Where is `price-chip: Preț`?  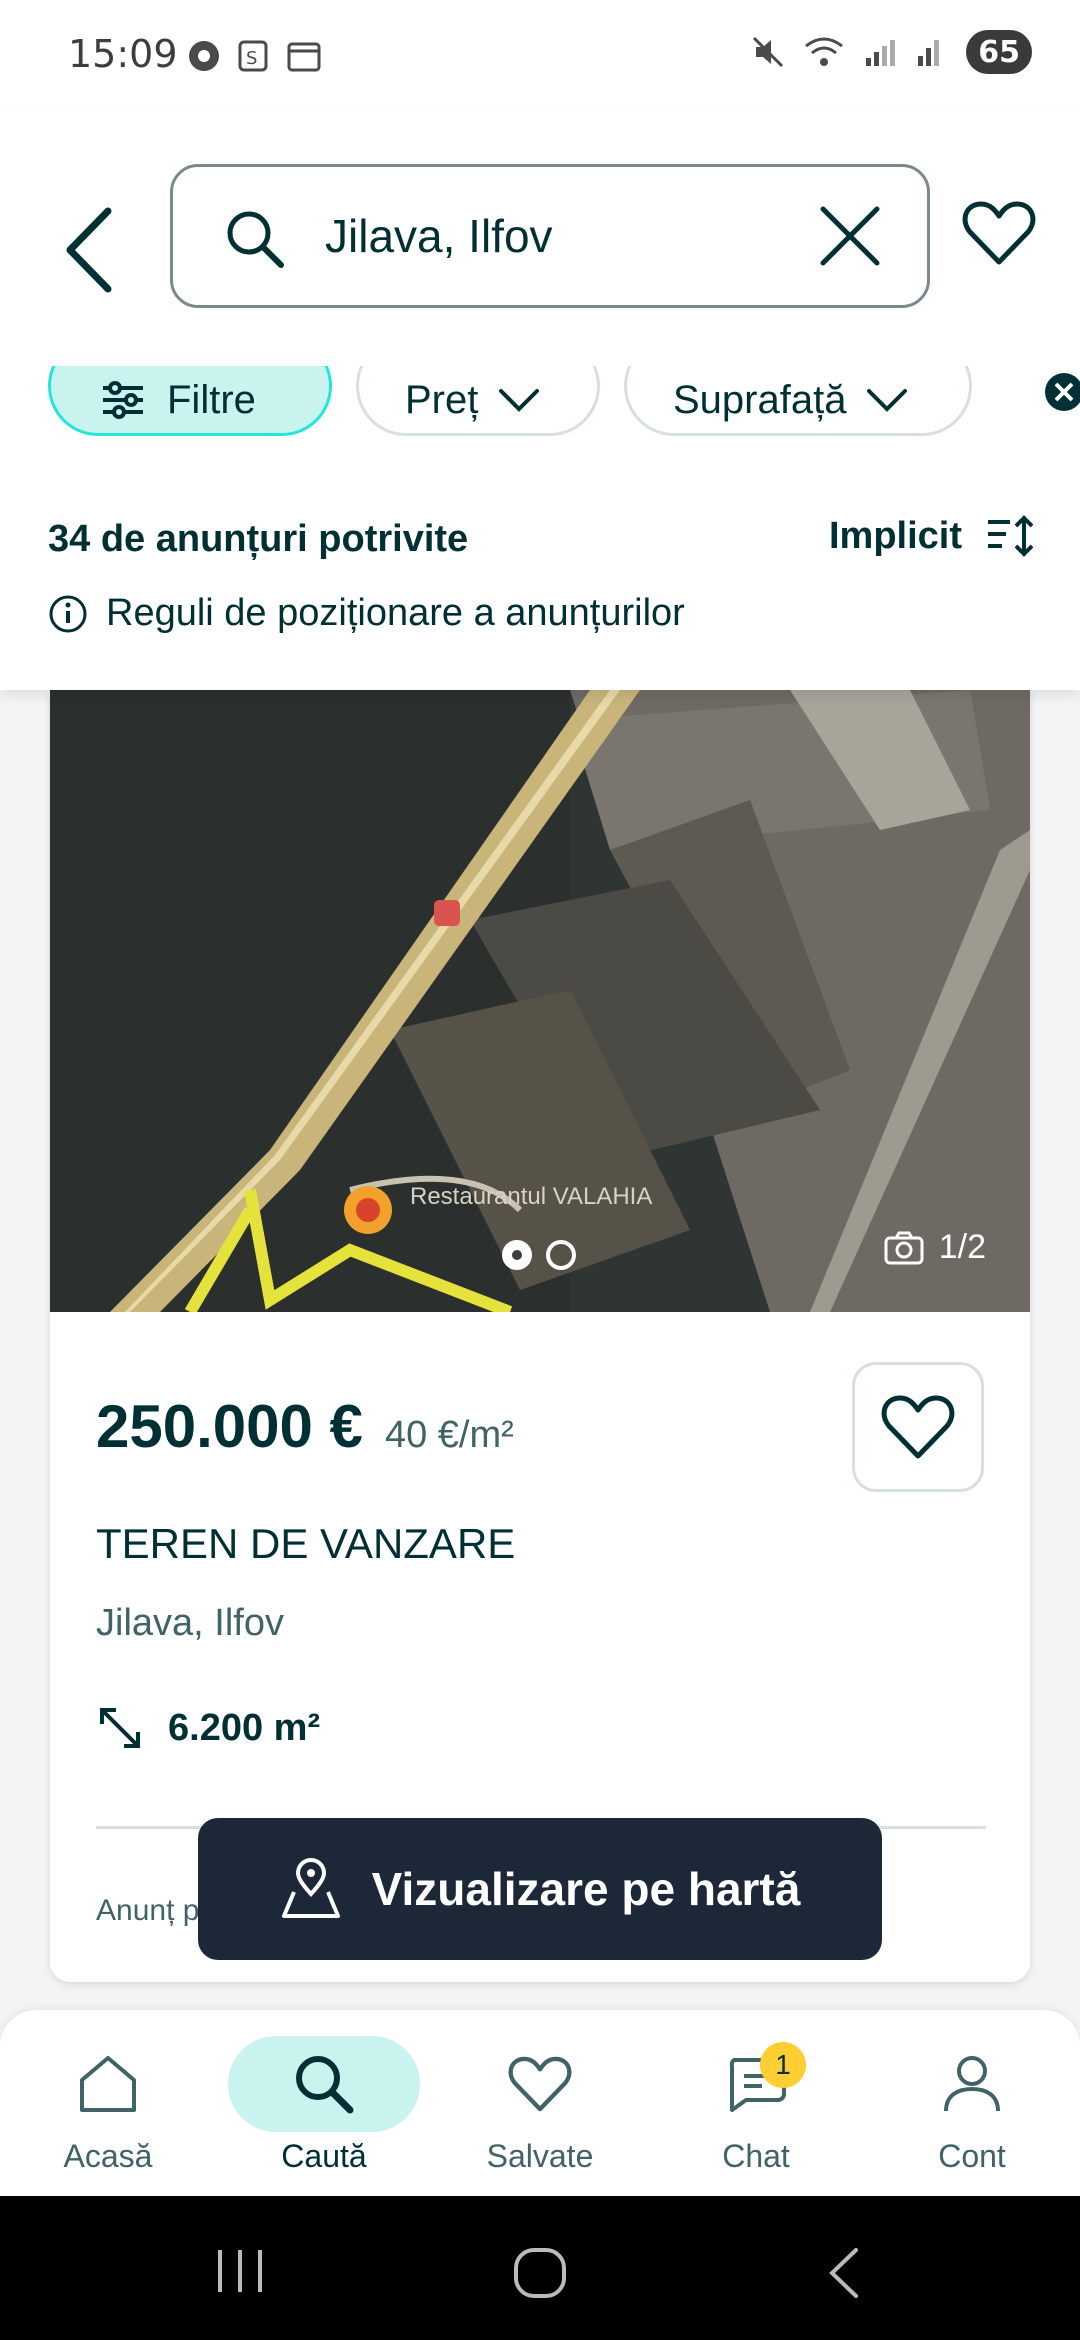 price-chip: Preț is located at coordinates (478, 401).